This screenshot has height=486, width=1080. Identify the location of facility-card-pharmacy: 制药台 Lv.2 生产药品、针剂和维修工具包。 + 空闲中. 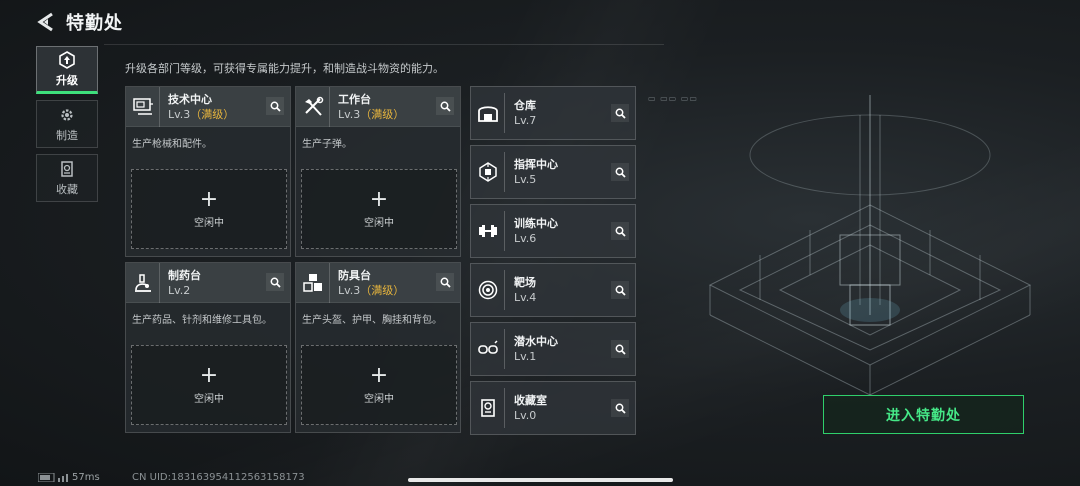
(208, 347).